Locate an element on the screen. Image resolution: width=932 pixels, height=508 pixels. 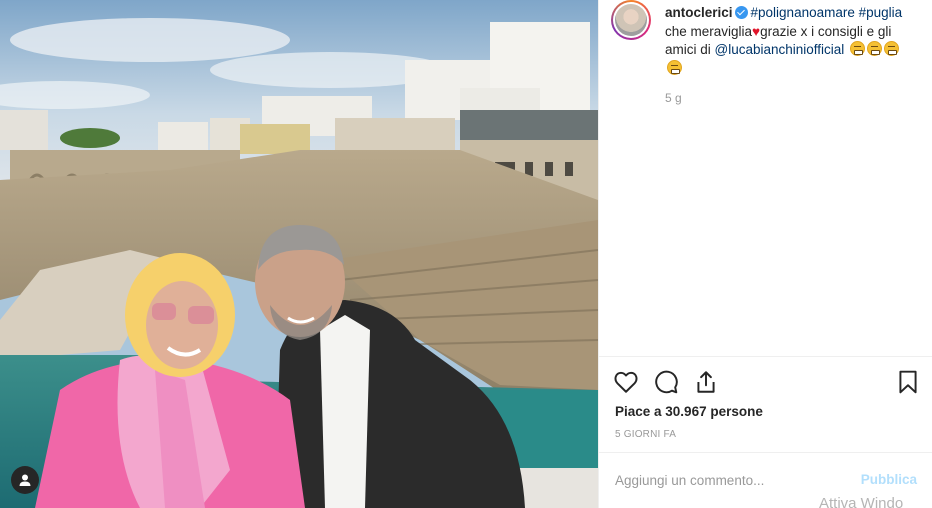
like-button is located at coordinates (626, 382).